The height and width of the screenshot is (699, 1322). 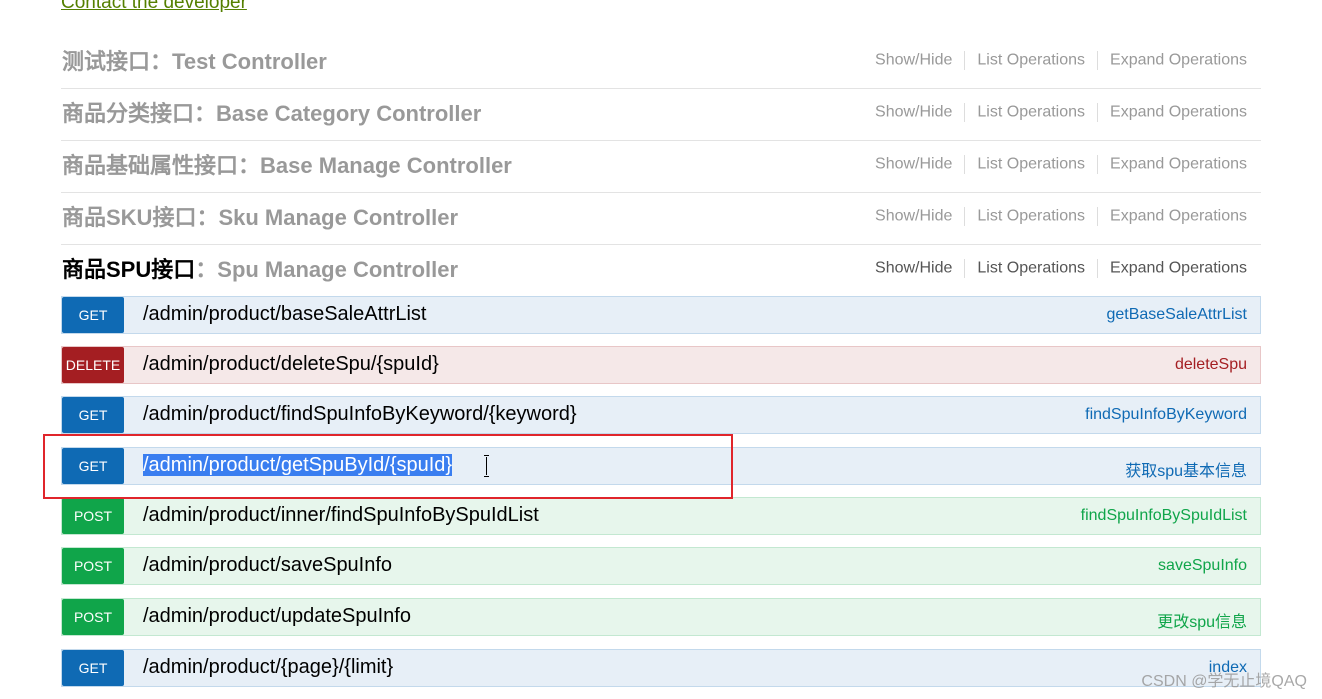 I want to click on endpoint-path: /admin/product/baseSaleAttrList, so click(x=285, y=314).